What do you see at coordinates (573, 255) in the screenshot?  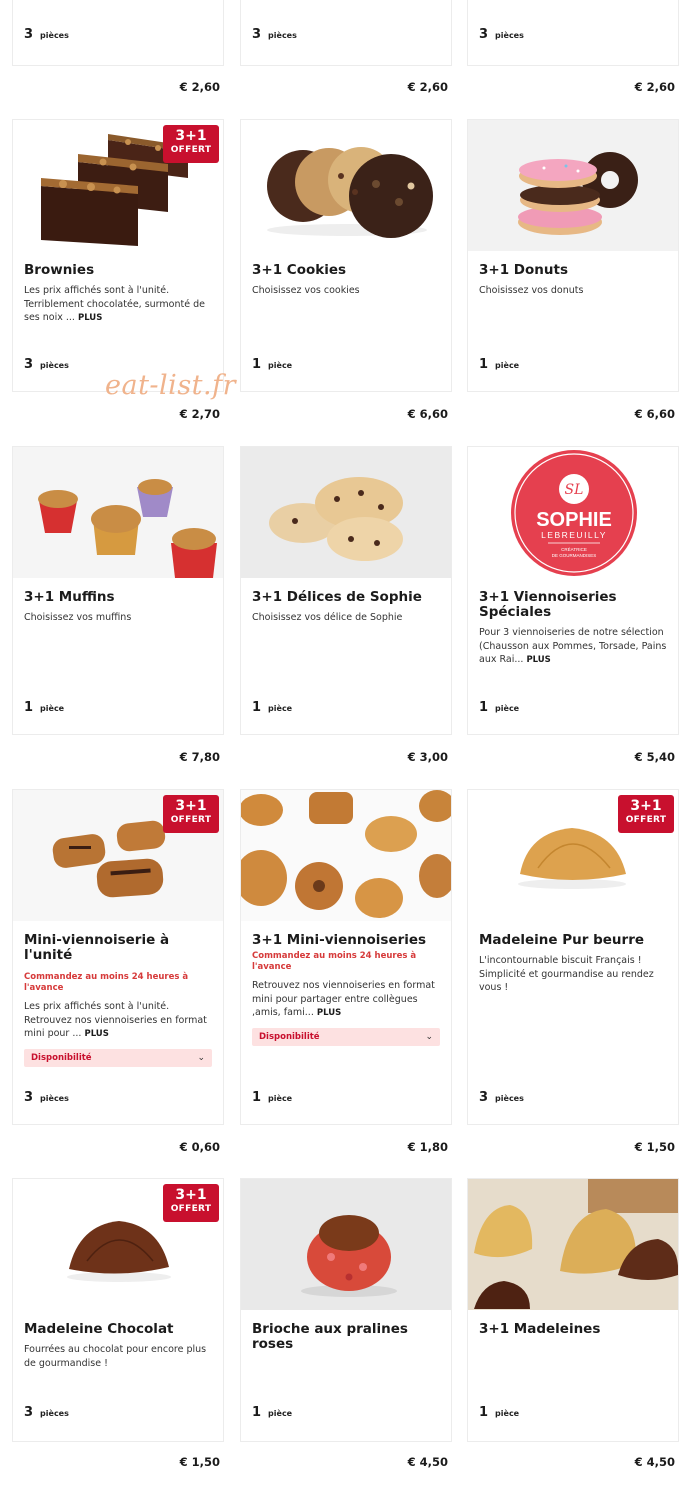 I see `product-card-donuts: 3+1 Donuts Choisissez vos donuts 1 pièce` at bounding box center [573, 255].